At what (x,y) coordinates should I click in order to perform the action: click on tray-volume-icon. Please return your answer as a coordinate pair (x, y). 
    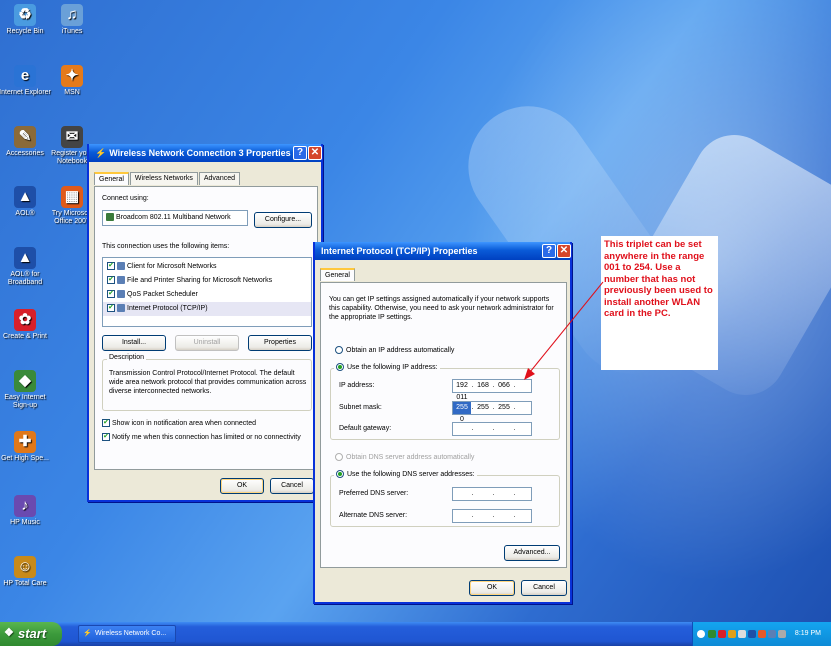
    Looking at the image, I should click on (742, 634).